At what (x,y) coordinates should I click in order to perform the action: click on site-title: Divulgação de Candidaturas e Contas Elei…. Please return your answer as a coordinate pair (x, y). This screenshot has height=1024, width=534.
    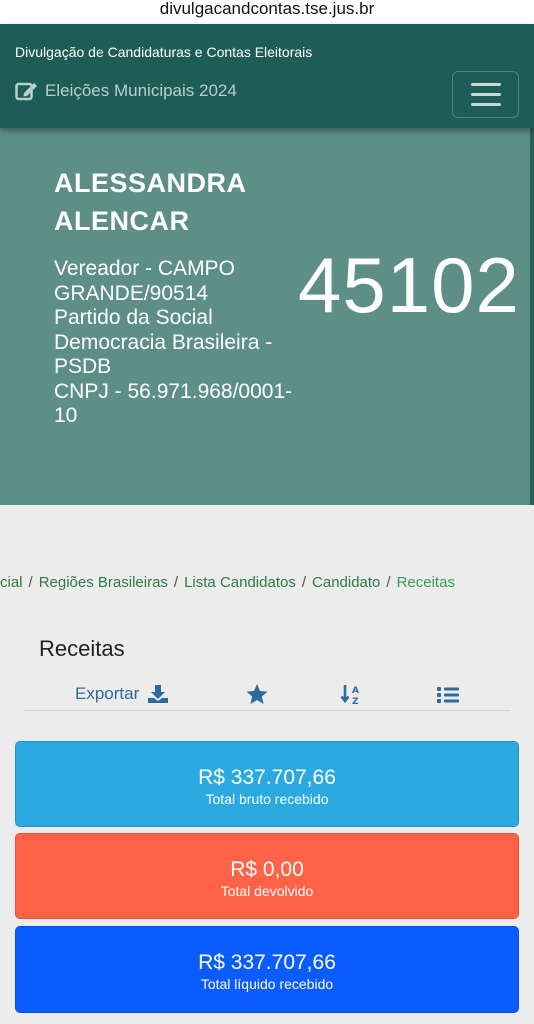
    Looking at the image, I should click on (164, 52).